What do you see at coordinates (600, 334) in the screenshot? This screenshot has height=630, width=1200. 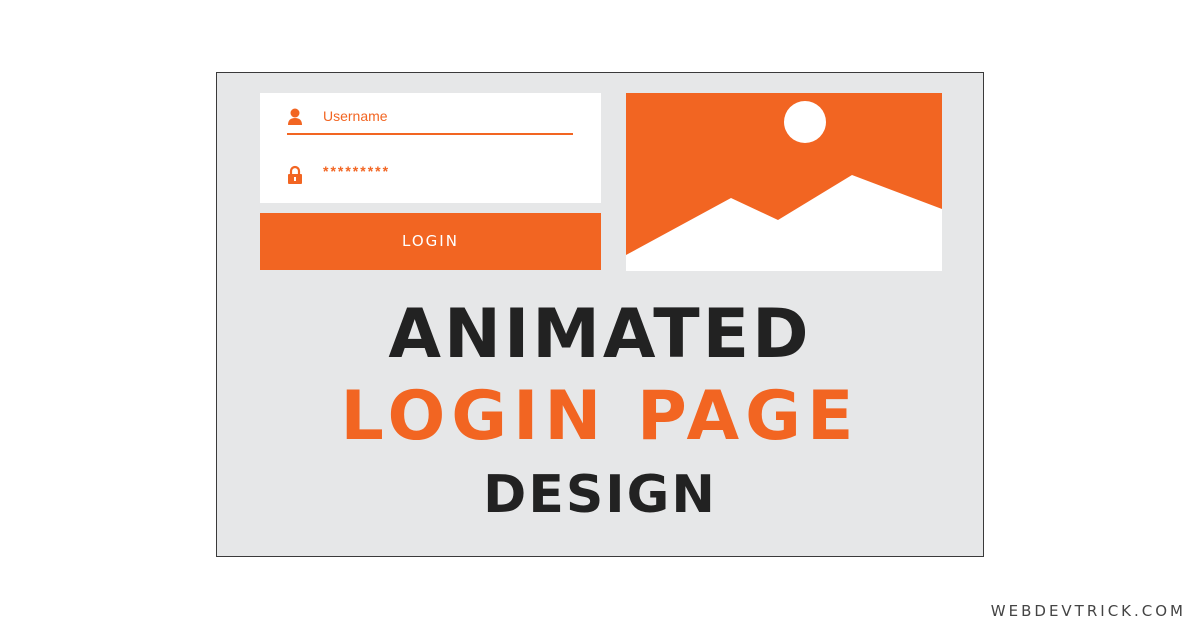 I see `headline-animated: ANIMATED` at bounding box center [600, 334].